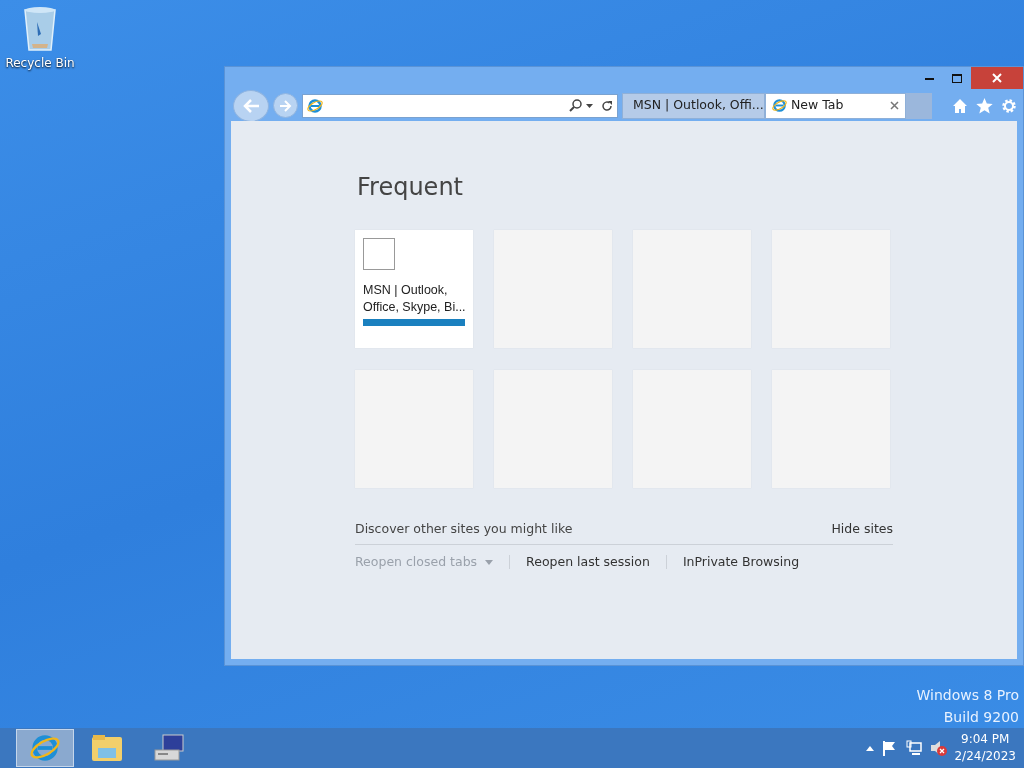 Image resolution: width=1024 pixels, height=768 pixels. I want to click on settings-icon, so click(1009, 105).